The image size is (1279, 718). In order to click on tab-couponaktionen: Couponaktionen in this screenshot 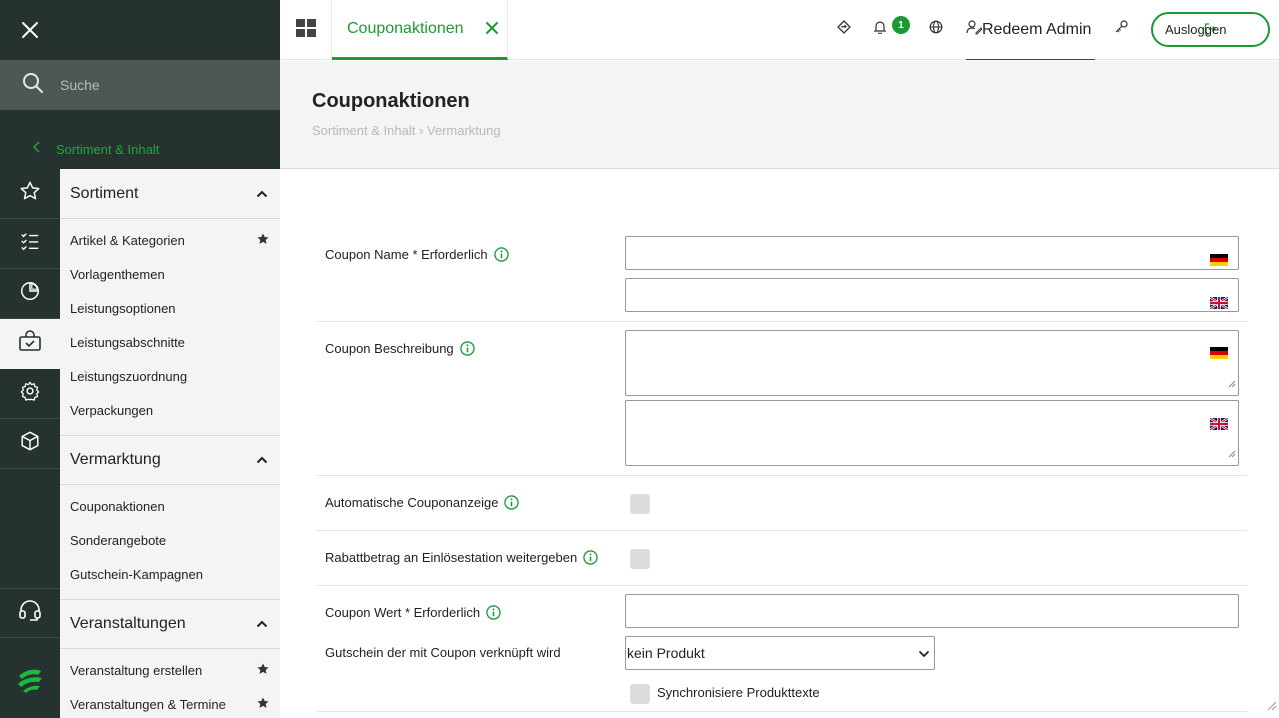, I will do `click(420, 30)`.